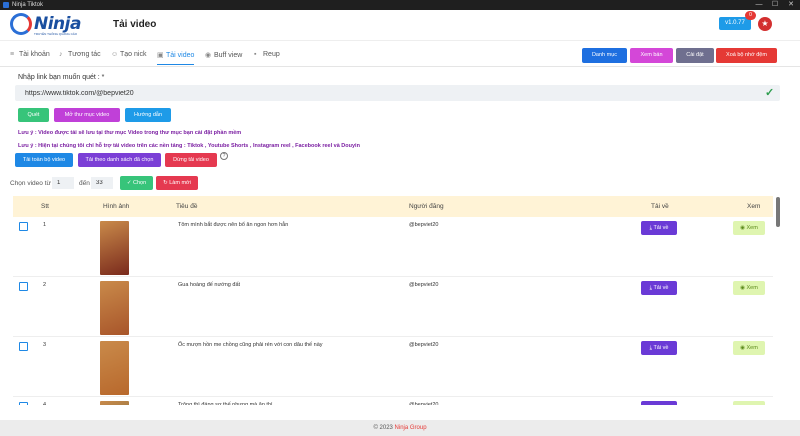  I want to click on scan-button: Quét, so click(33, 115).